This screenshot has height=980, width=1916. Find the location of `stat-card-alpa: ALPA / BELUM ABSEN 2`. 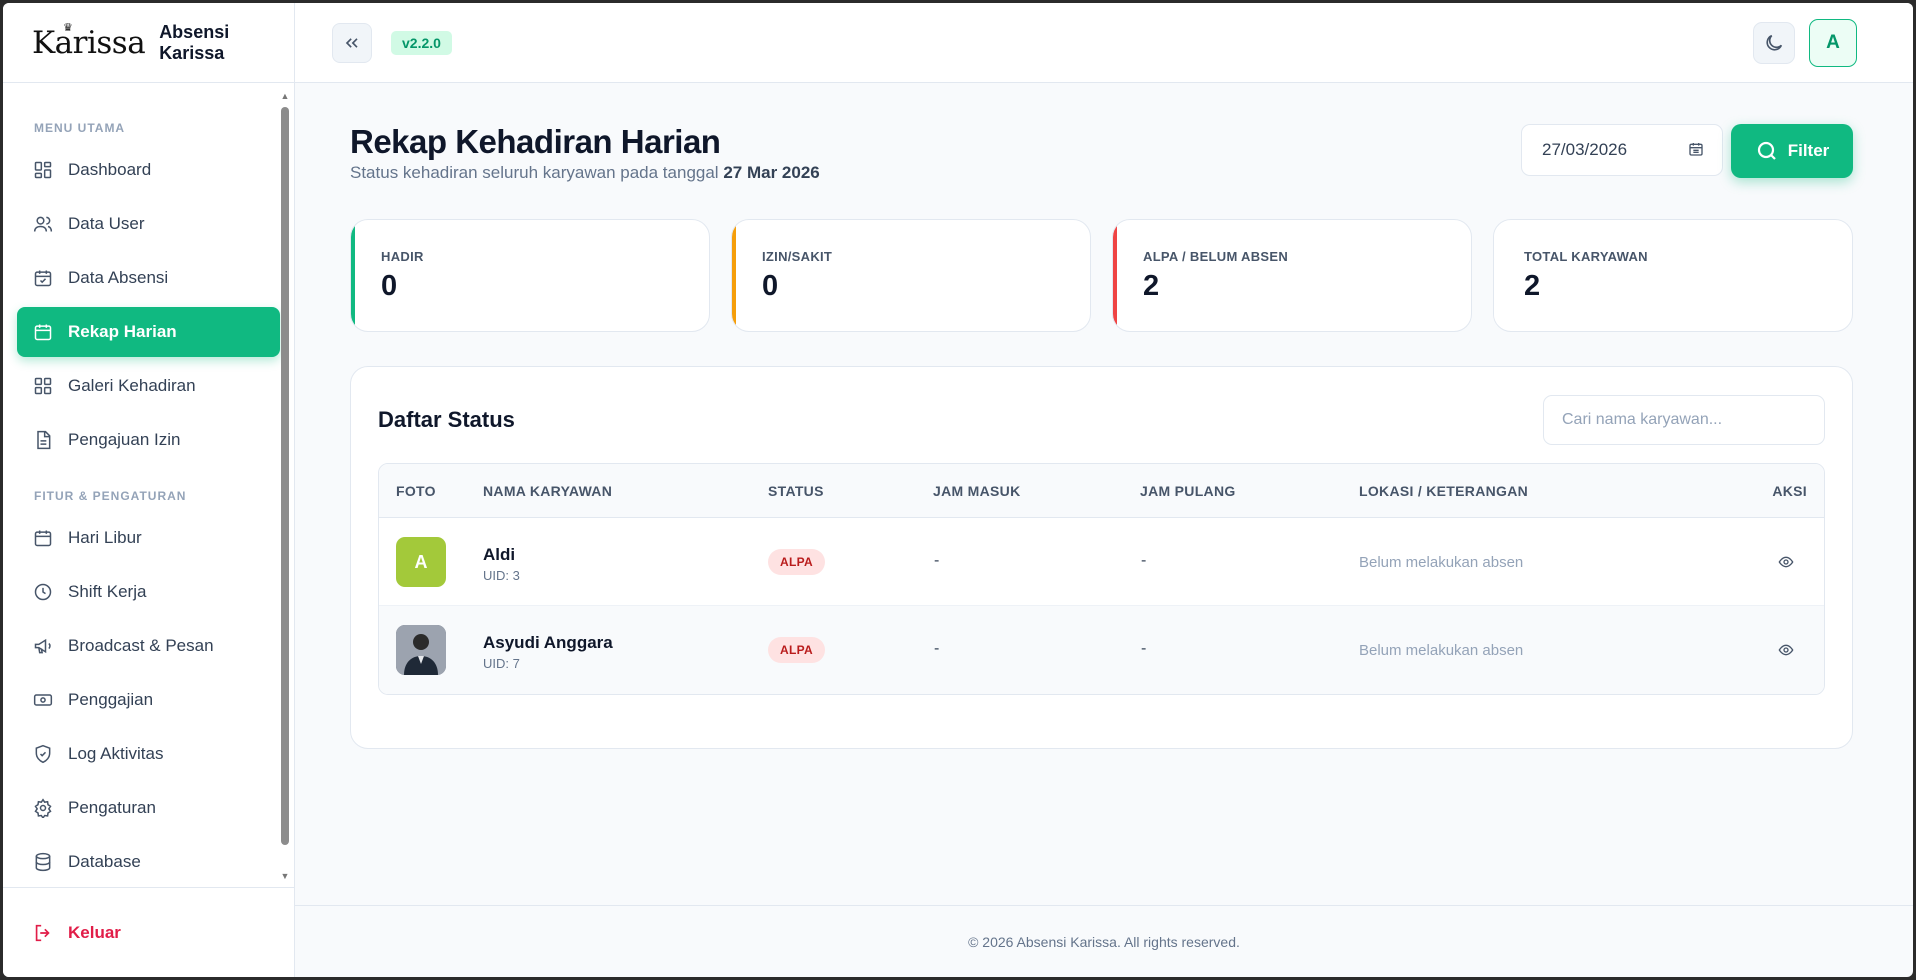

stat-card-alpa: ALPA / BELUM ABSEN 2 is located at coordinates (1292, 275).